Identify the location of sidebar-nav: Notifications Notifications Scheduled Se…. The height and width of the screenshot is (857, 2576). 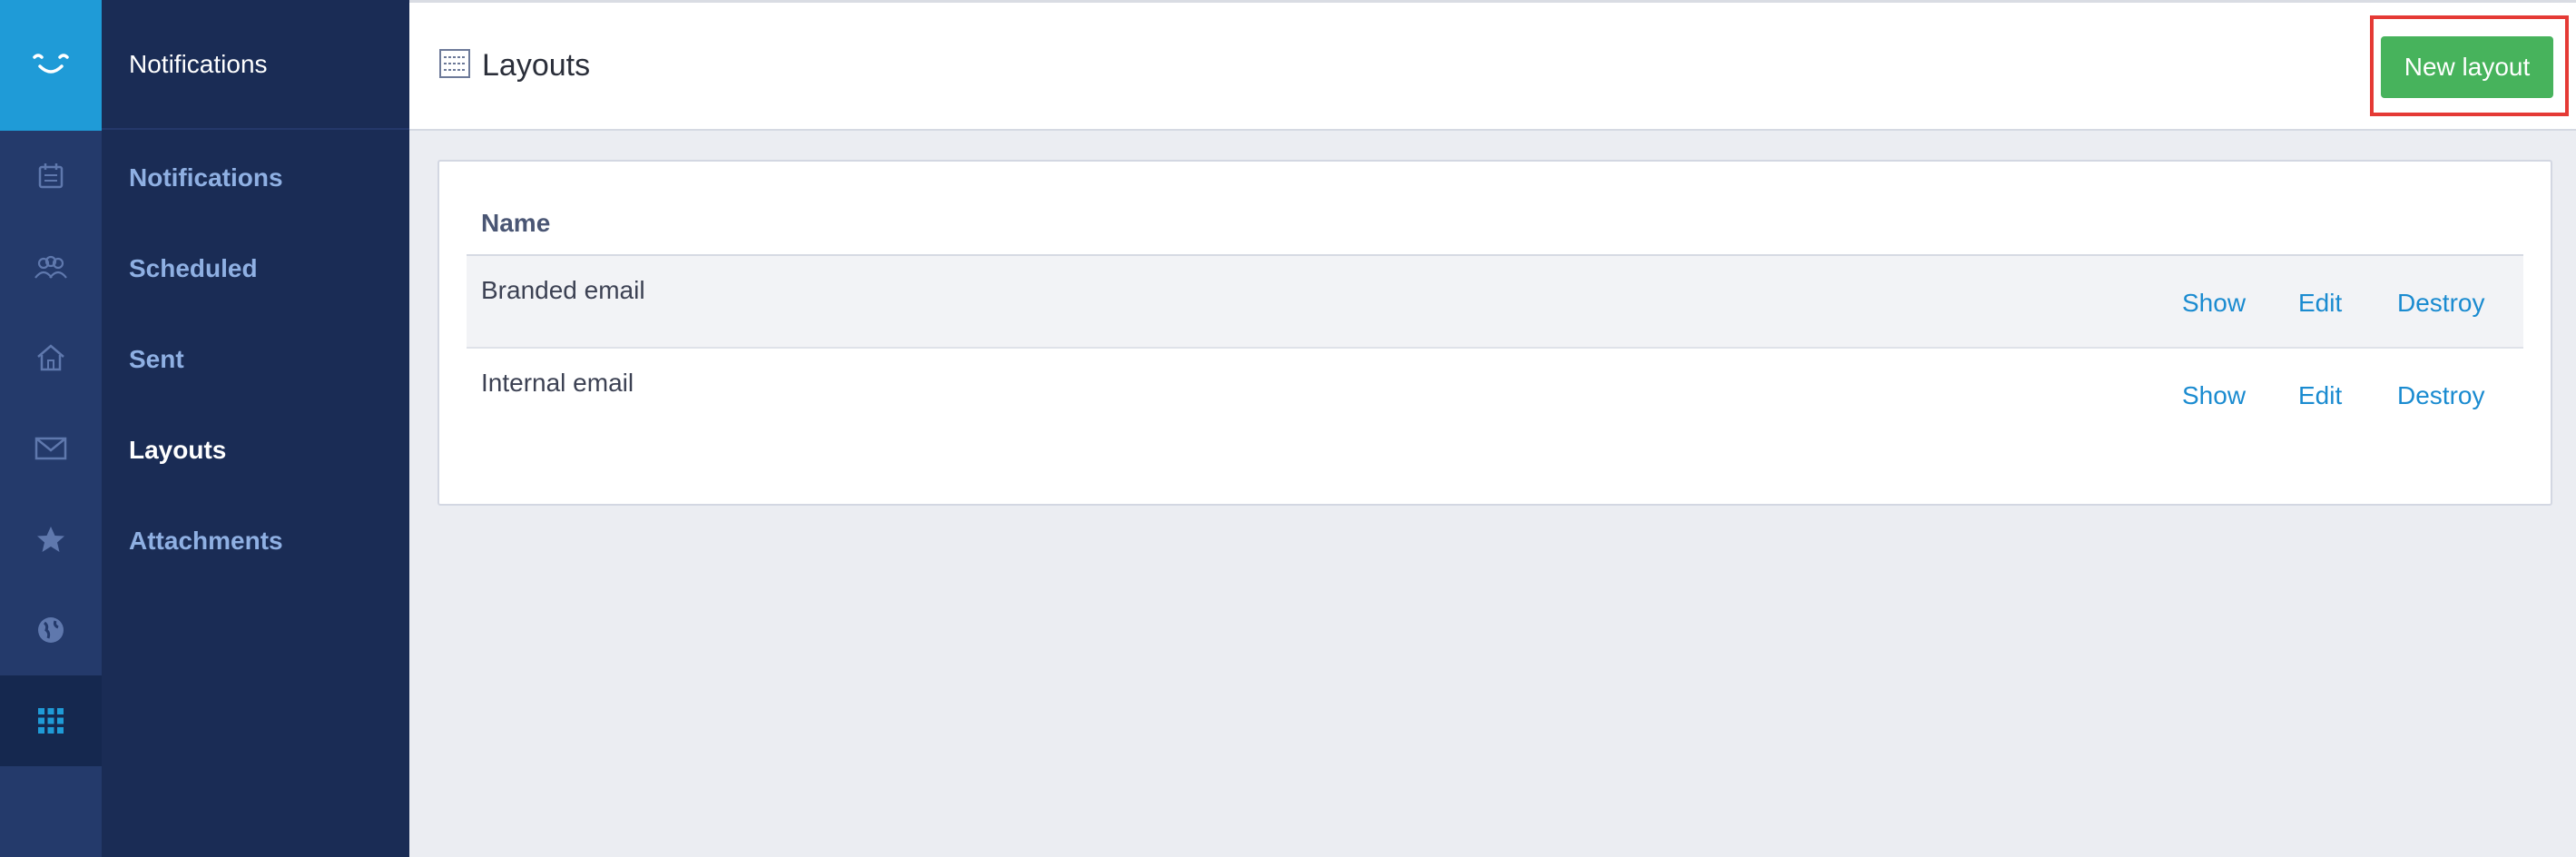
(255, 428).